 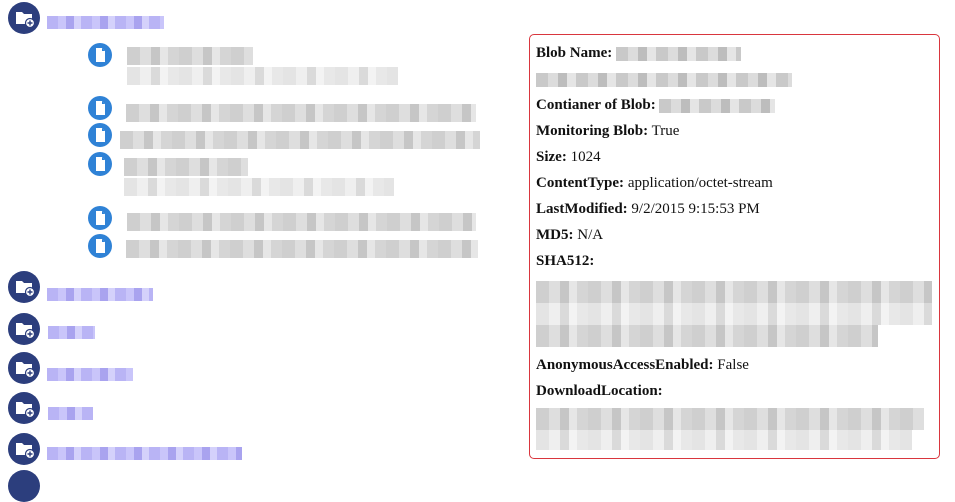 I want to click on md5-value: N/A, so click(x=590, y=235).